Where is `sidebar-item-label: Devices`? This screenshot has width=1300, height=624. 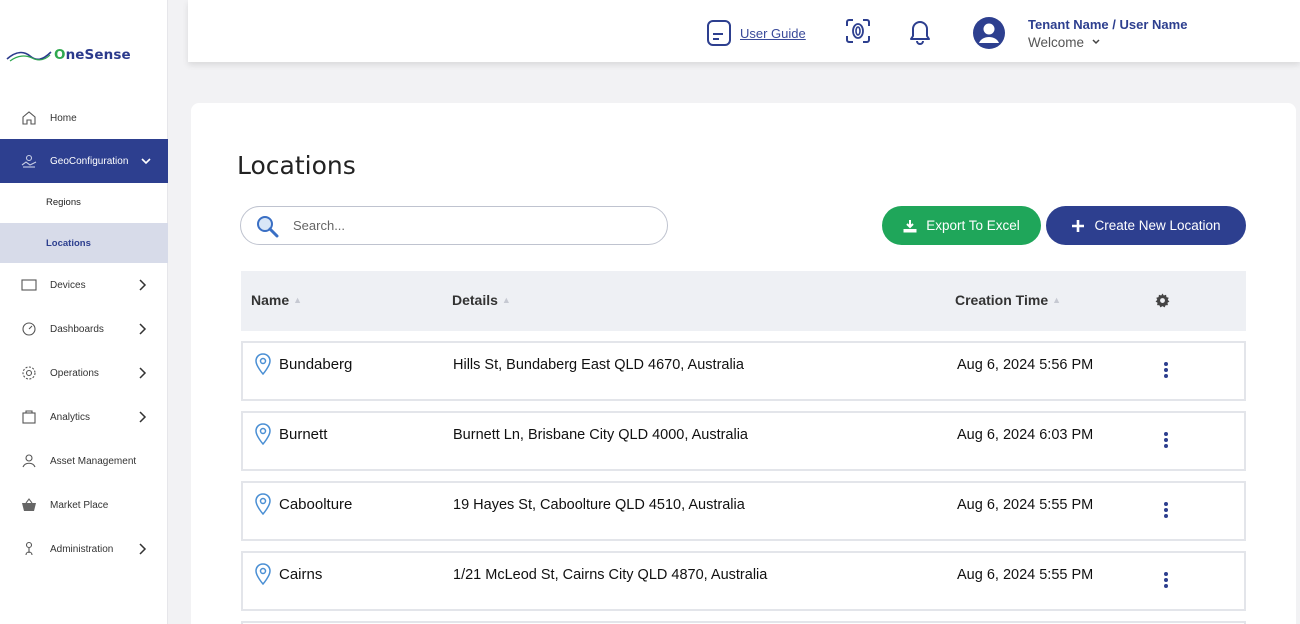 sidebar-item-label: Devices is located at coordinates (68, 285).